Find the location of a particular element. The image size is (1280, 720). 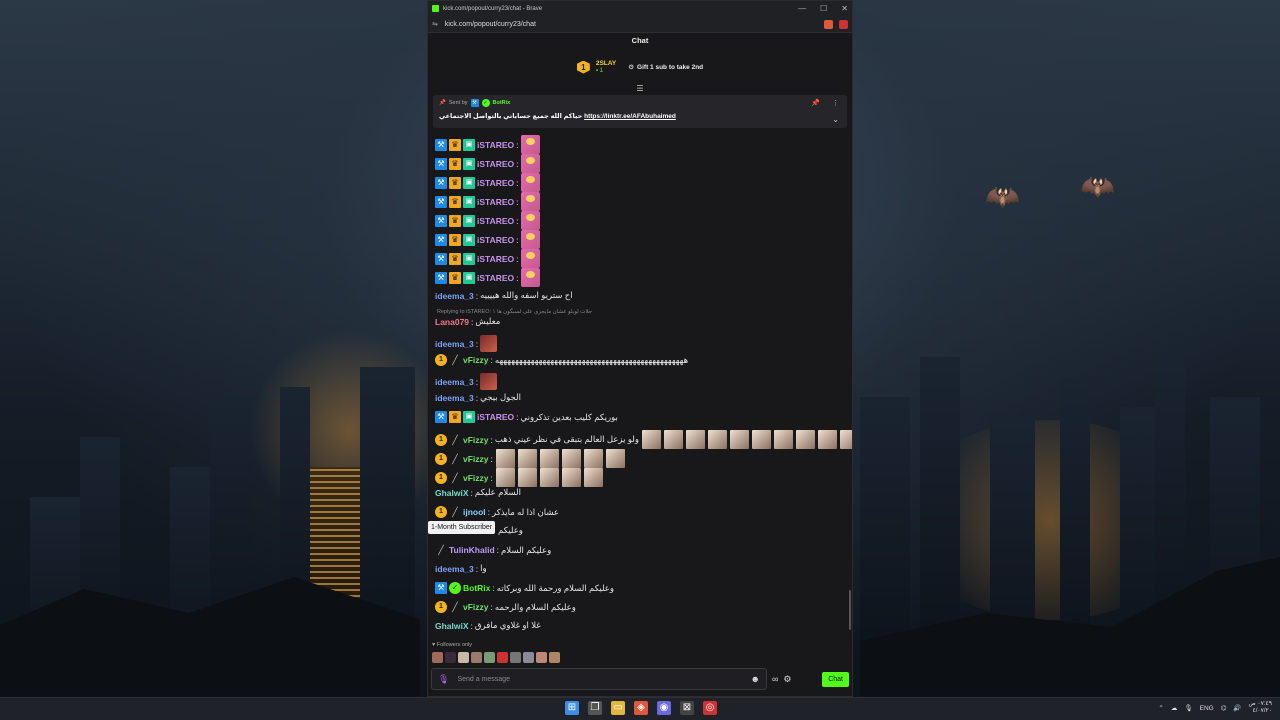

username: ijnool is located at coordinates (474, 512).